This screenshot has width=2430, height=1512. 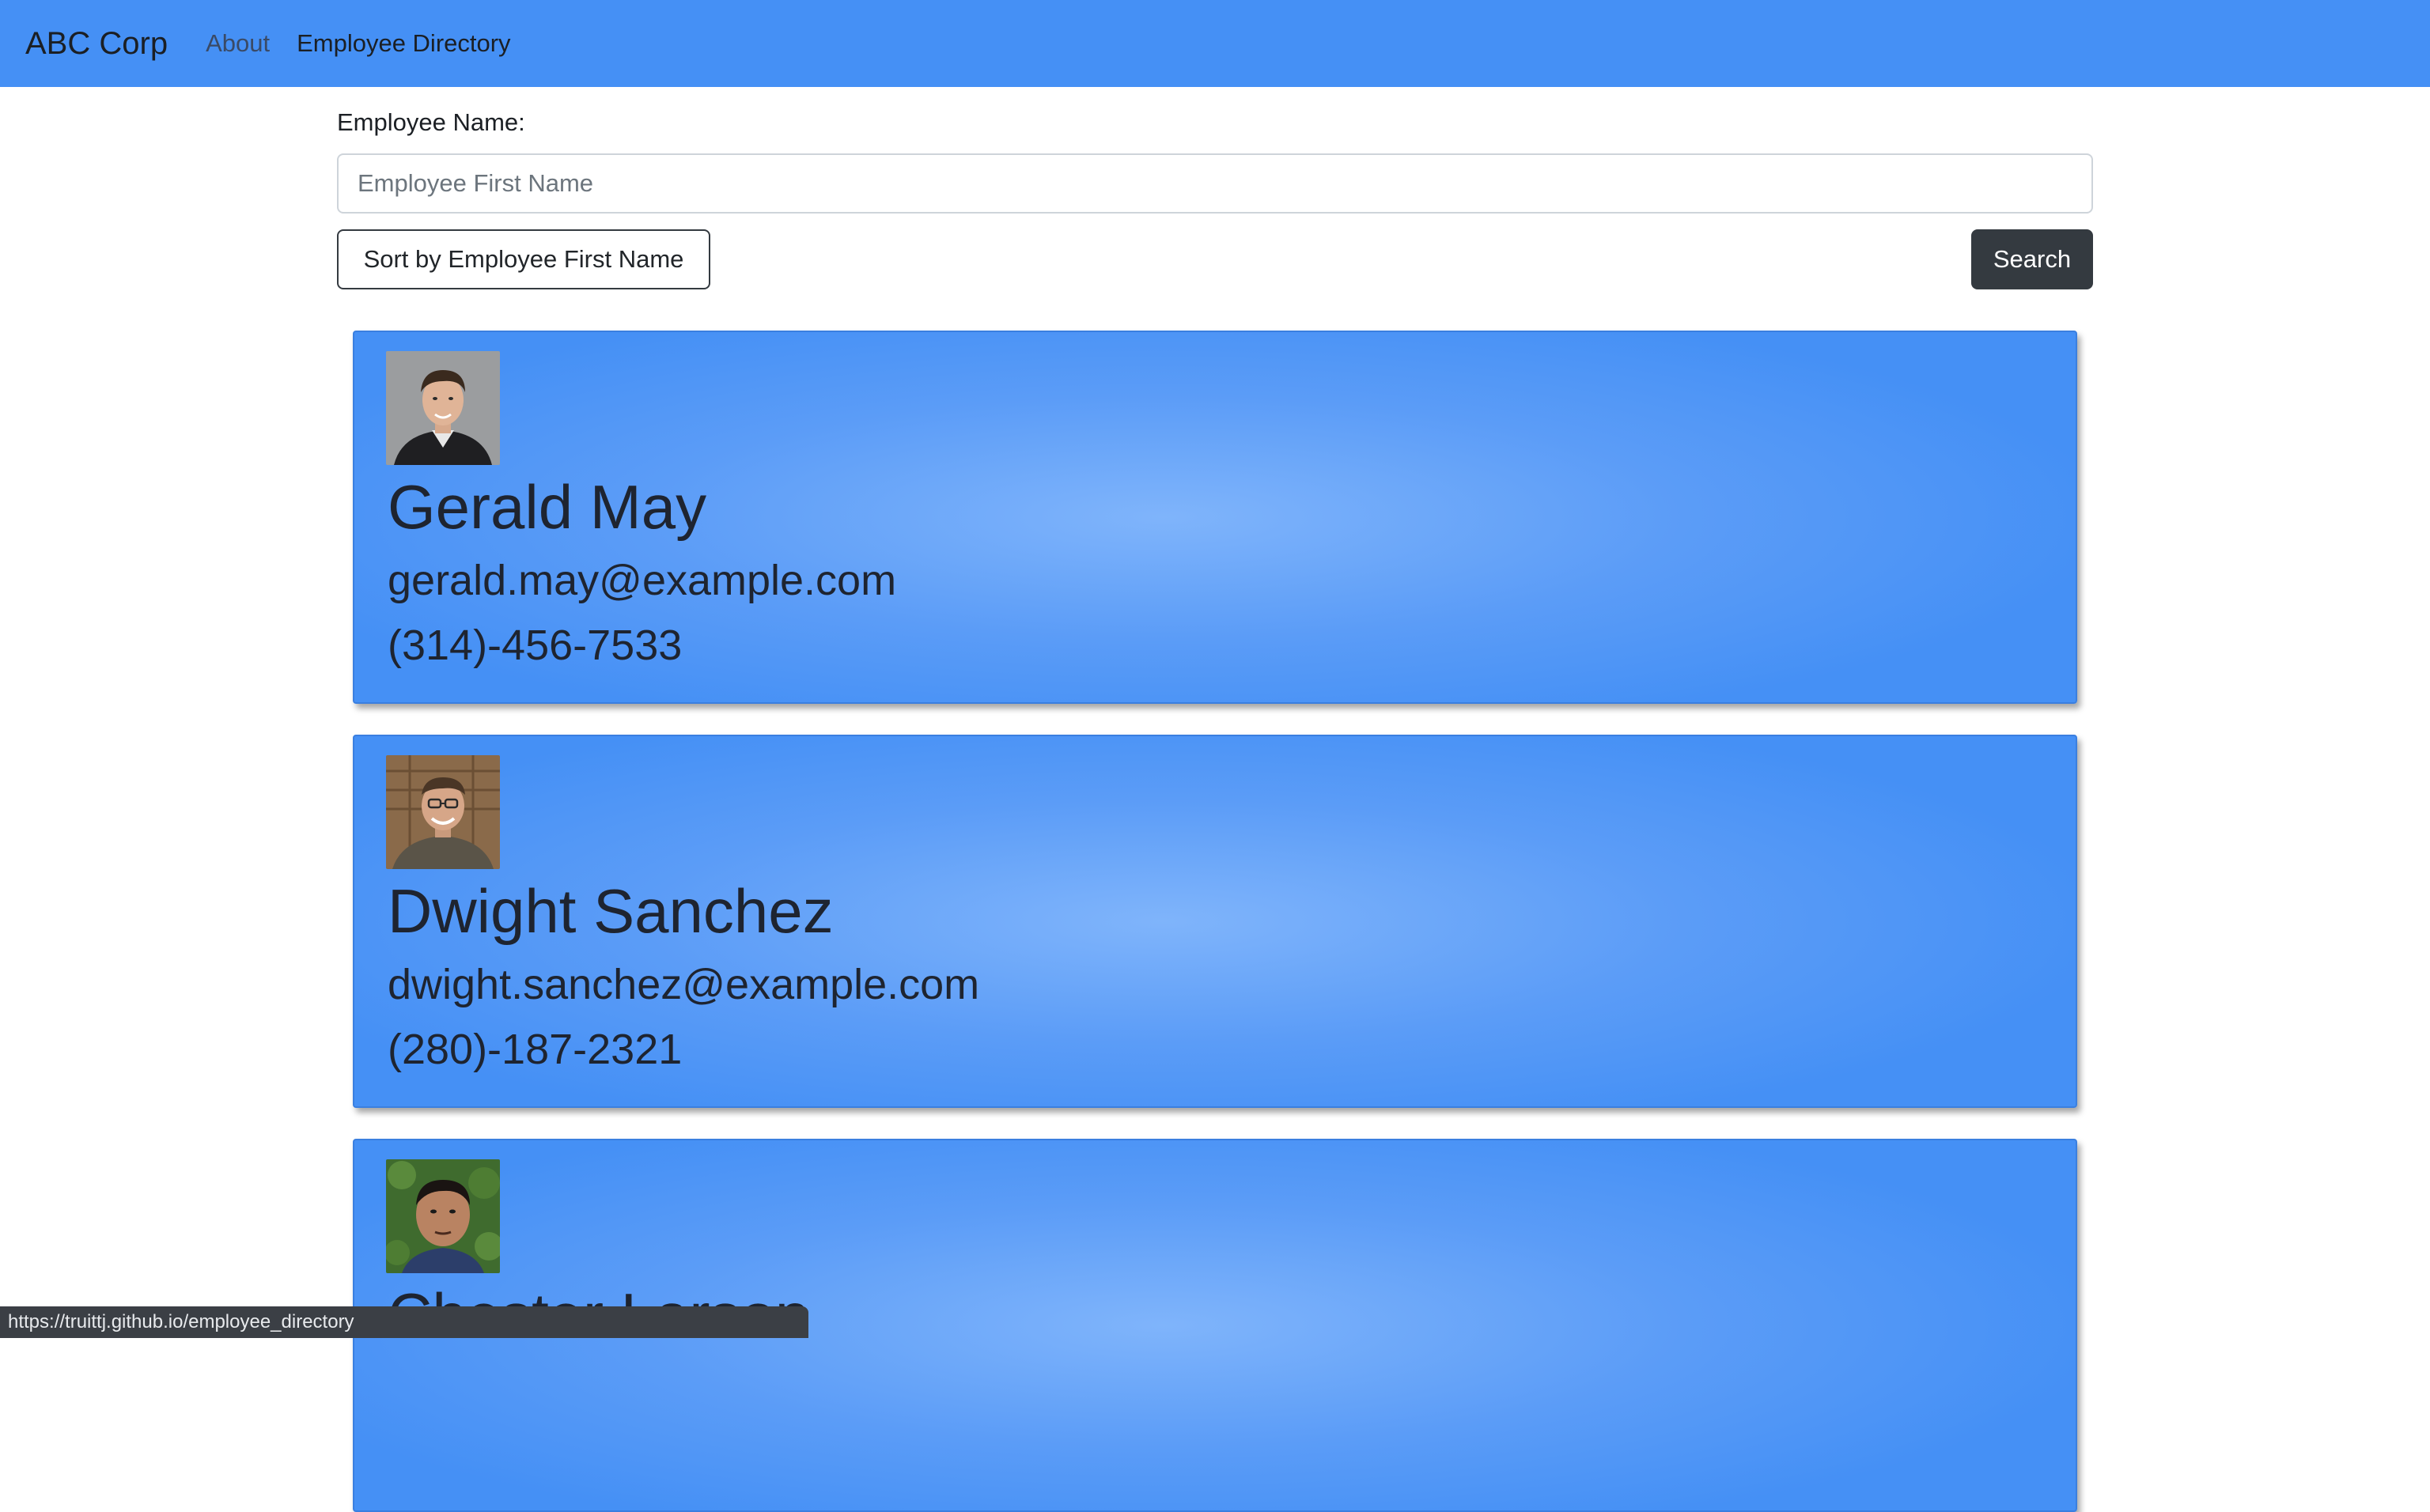 What do you see at coordinates (611, 911) in the screenshot?
I see `employee-name: Dwight Sanchez` at bounding box center [611, 911].